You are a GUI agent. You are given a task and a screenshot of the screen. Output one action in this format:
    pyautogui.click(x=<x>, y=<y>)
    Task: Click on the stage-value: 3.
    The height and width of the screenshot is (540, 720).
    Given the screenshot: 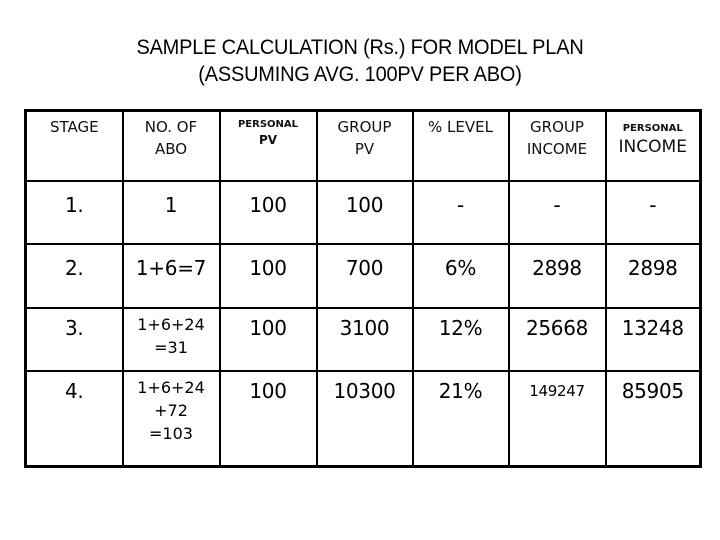 What is the action you would take?
    pyautogui.click(x=74, y=328)
    